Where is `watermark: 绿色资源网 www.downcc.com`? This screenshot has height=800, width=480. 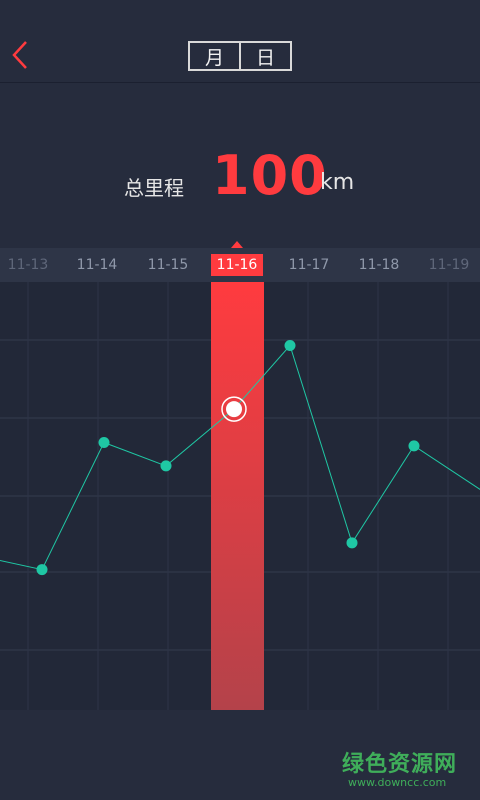 watermark: 绿色资源网 www.downcc.com is located at coordinates (402, 767).